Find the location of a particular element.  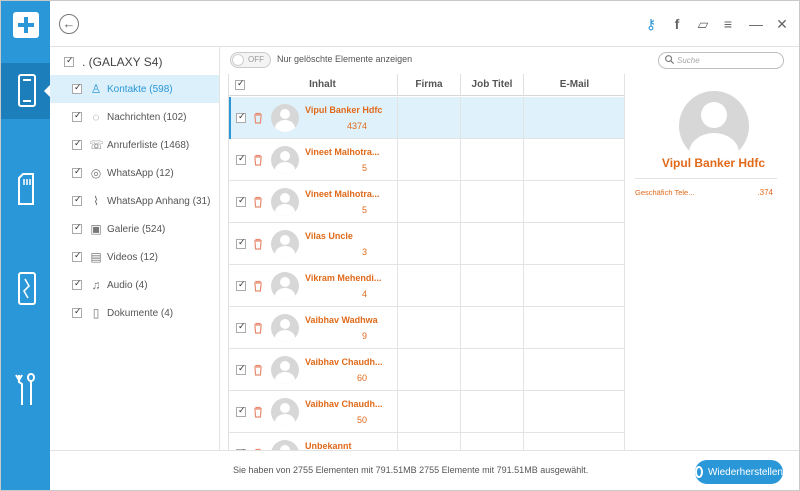

tools-icon is located at coordinates (25, 389).